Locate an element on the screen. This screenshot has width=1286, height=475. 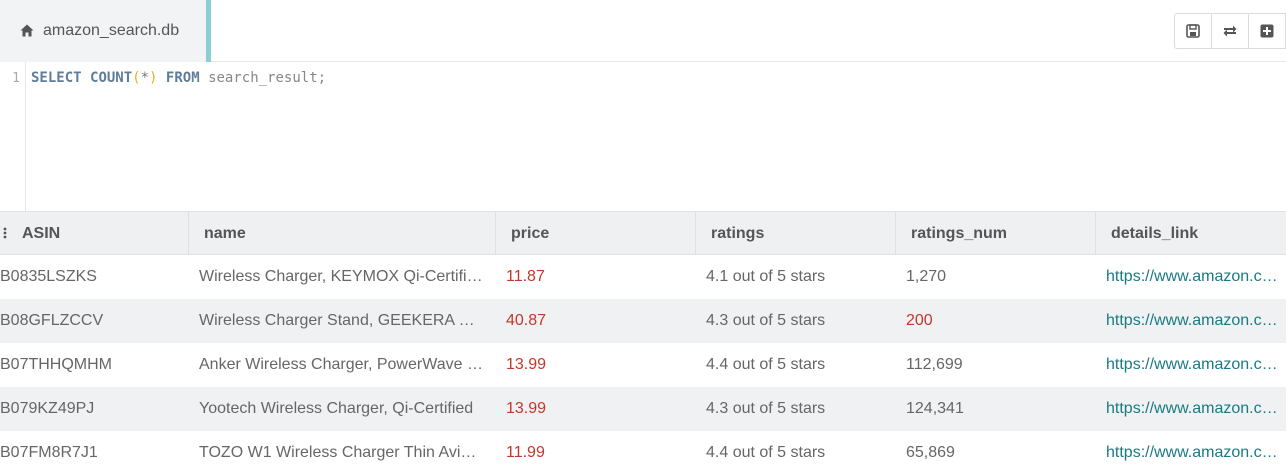
cell-name: Anker Wireless Charger, PowerWave Pad is located at coordinates (341, 364).